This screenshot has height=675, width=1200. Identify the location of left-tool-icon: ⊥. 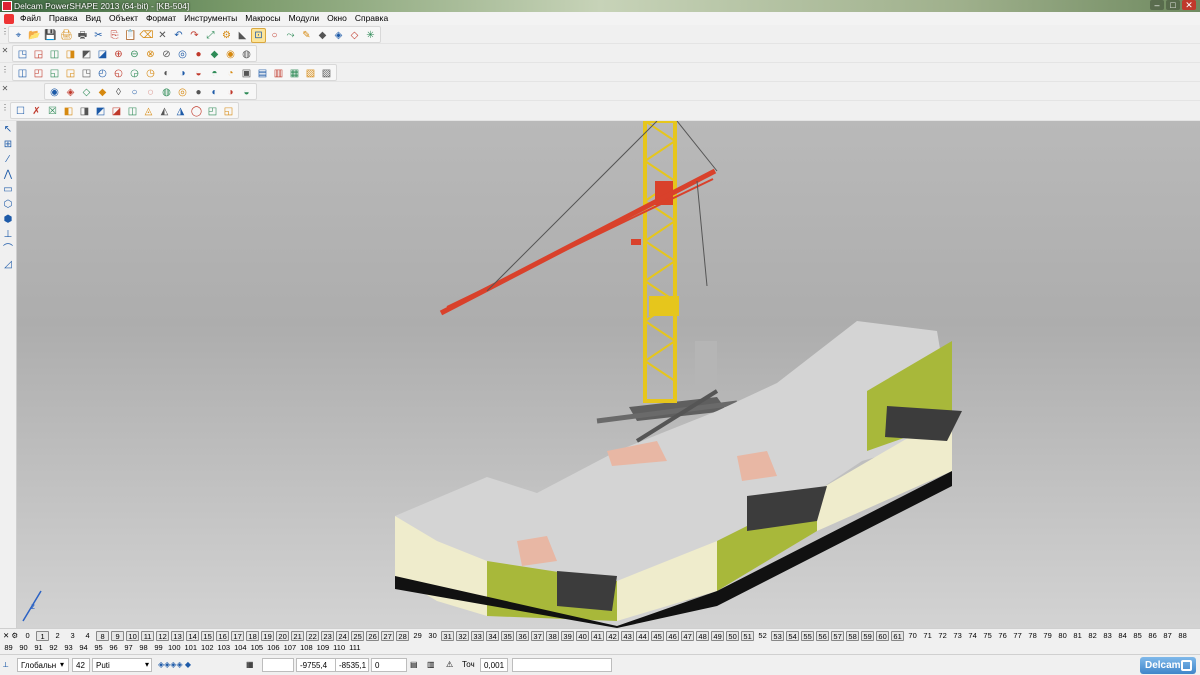
(8, 235).